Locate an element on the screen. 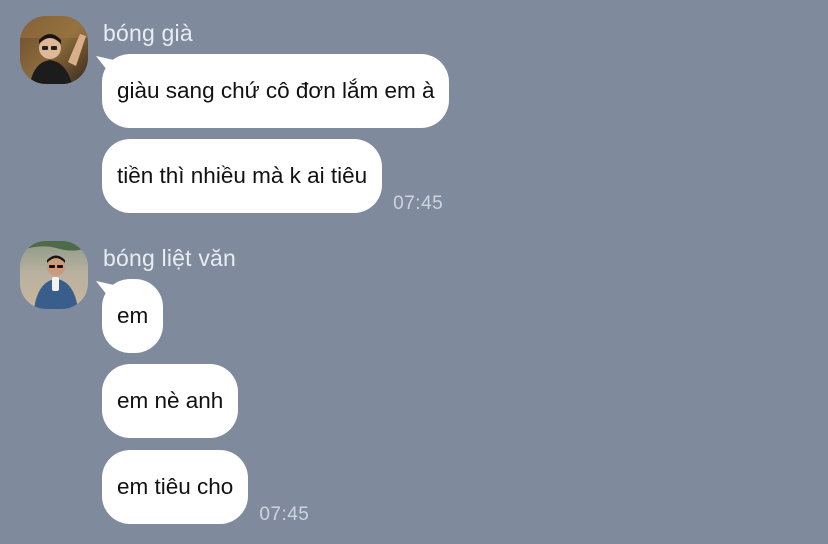 The image size is (828, 544). message-bubble: giàu sang chứ cô đơn lắm em à is located at coordinates (276, 91).